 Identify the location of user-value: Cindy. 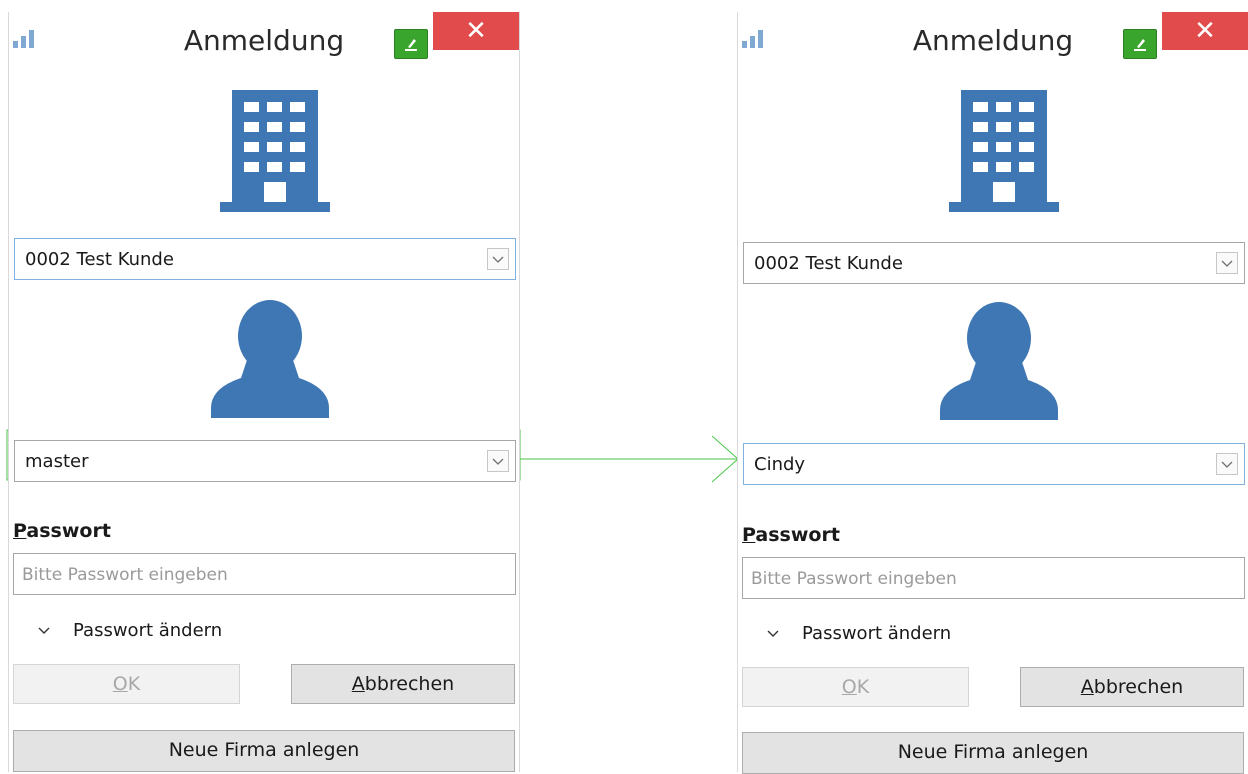
(780, 464).